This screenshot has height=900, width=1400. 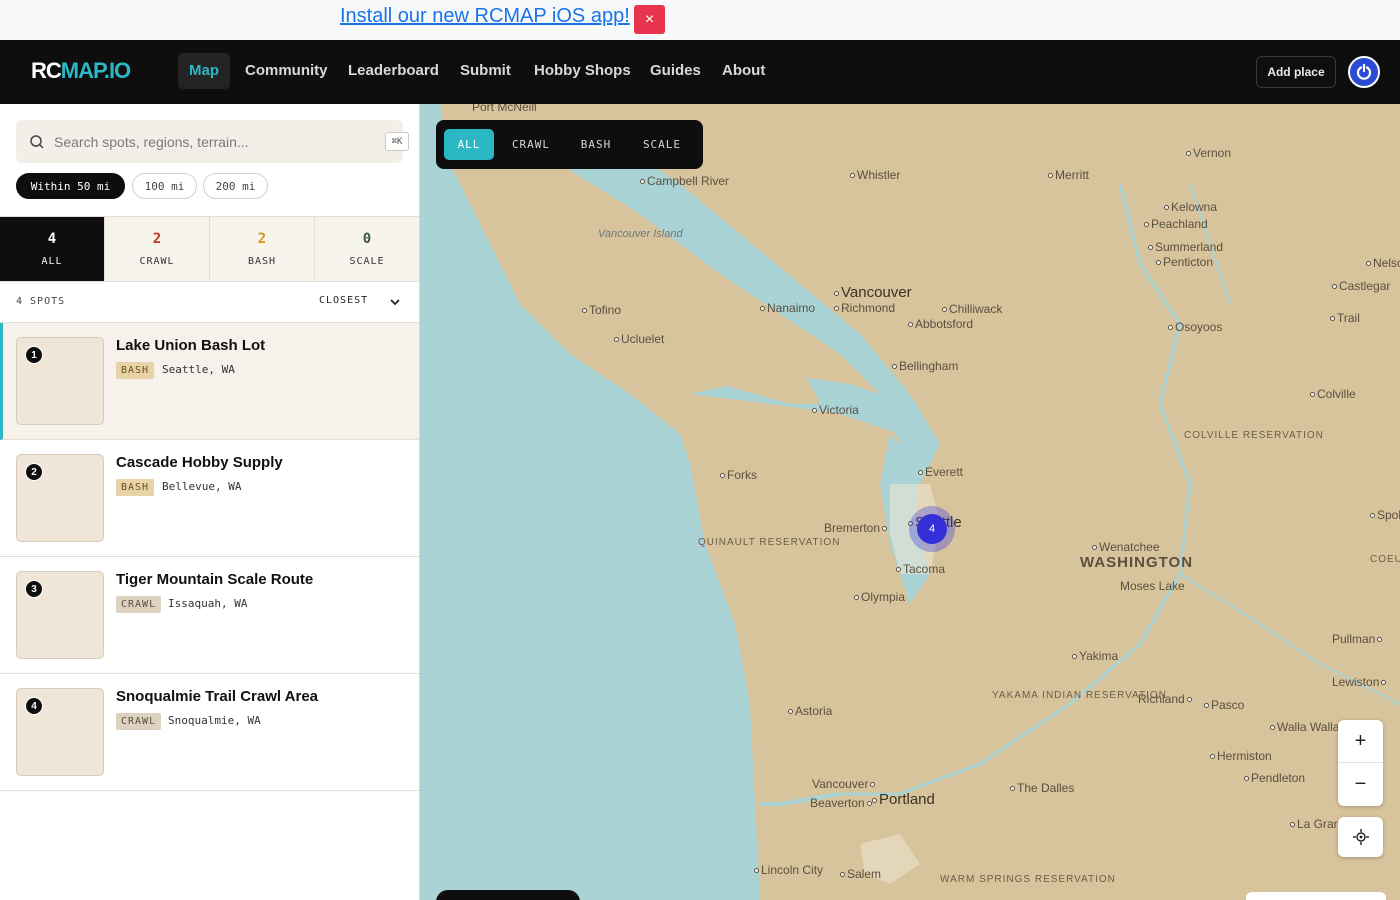 I want to click on spot-tag: BASH, so click(x=135, y=370).